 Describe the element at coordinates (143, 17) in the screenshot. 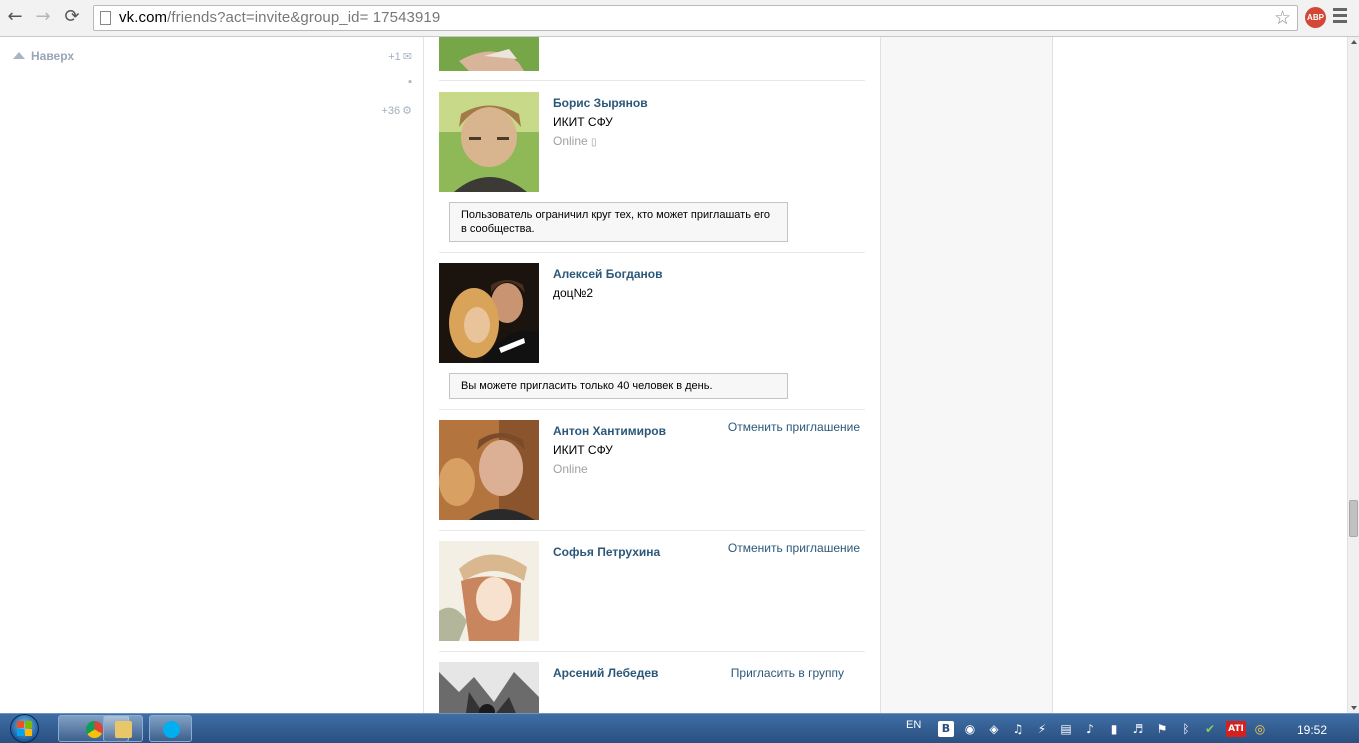

I see `url-host: vk.com` at that location.